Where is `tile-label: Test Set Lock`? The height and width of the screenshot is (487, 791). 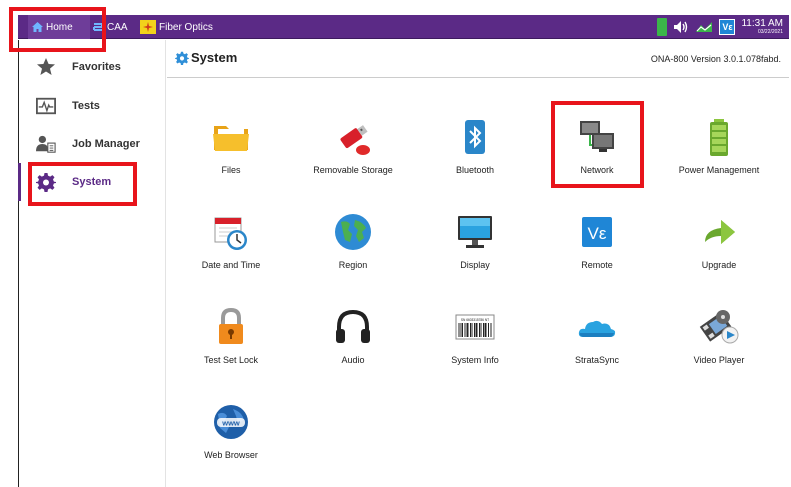
tile-label: Test Set Lock is located at coordinates (231, 360).